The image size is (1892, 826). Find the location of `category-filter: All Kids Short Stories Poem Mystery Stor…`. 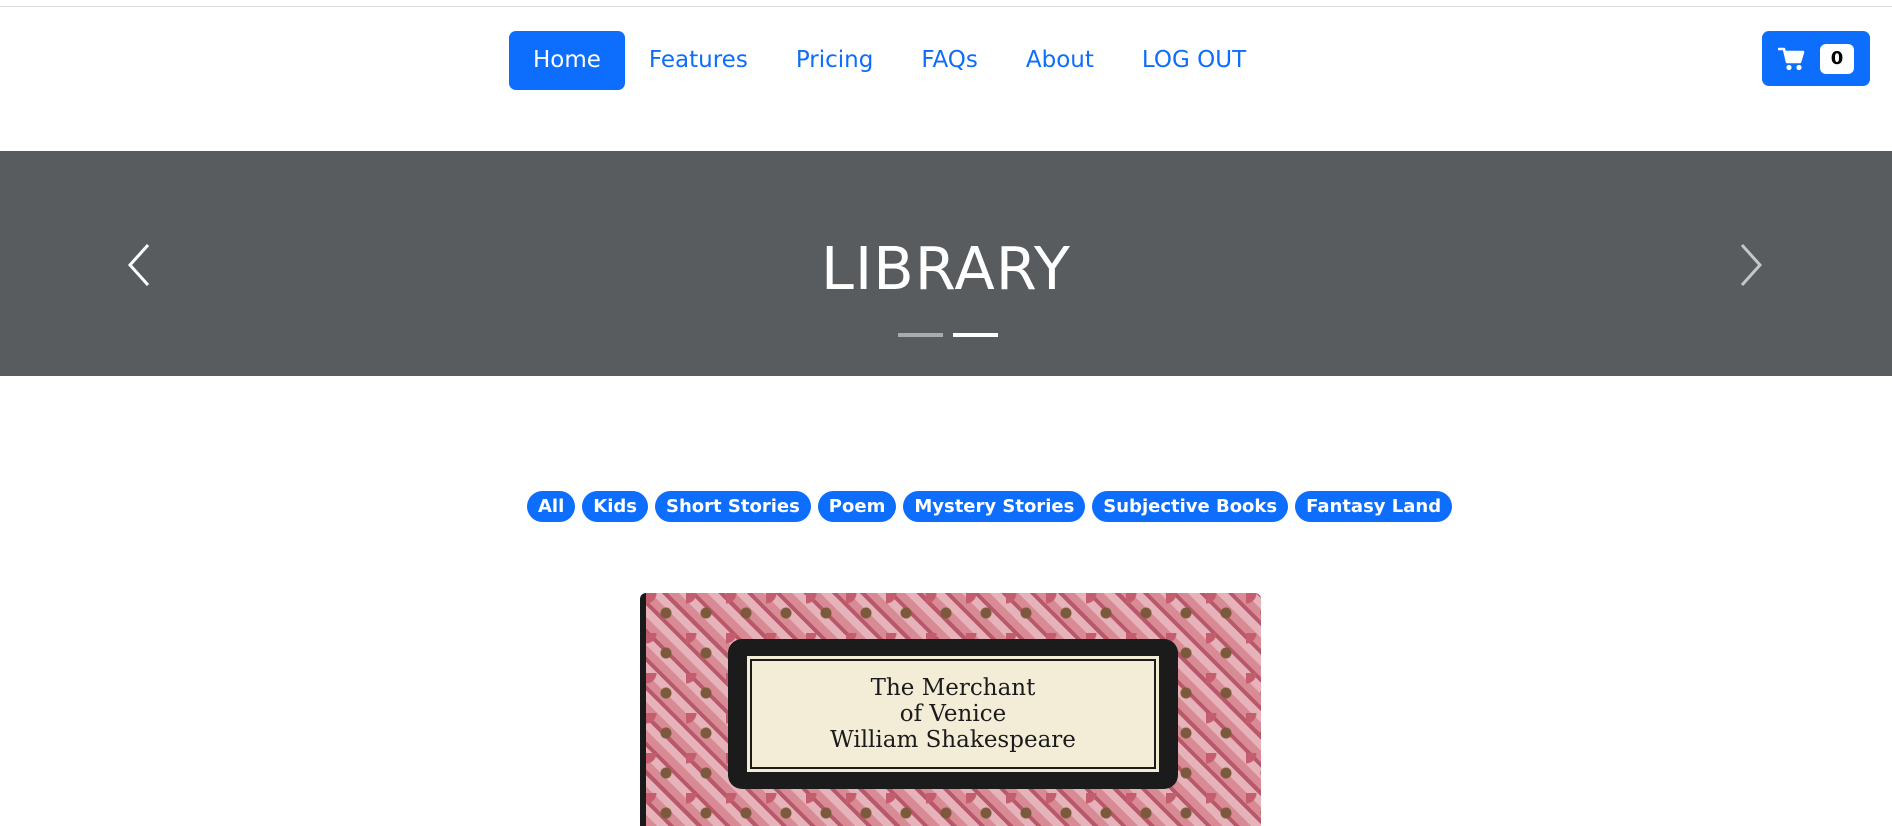

category-filter: All Kids Short Stories Poem Mystery Stor… is located at coordinates (990, 506).